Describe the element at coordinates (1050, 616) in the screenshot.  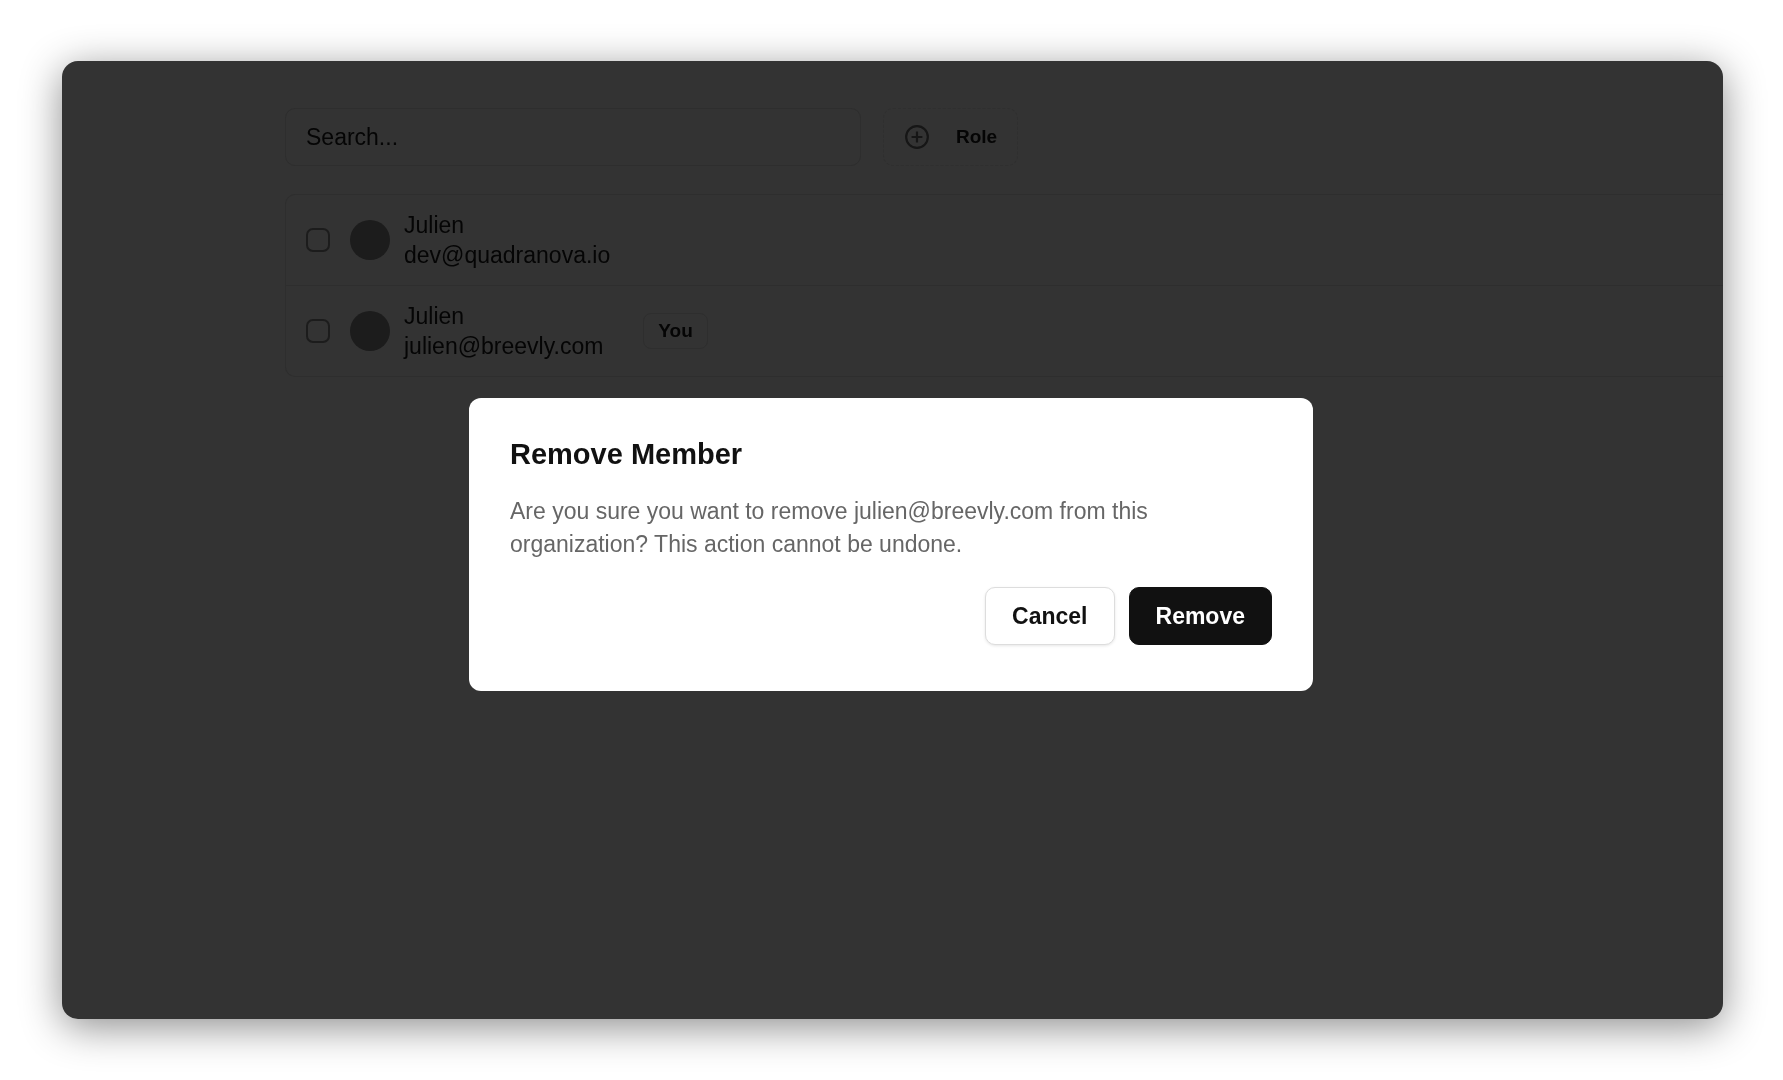
I see `cancel-button: Cancel` at that location.